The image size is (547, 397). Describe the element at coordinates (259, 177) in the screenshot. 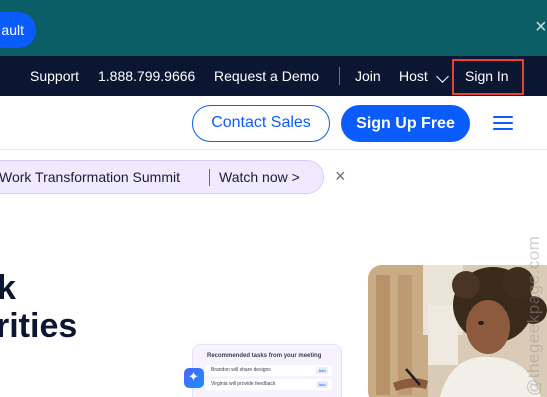

I see `watch-now-link: Watch now >` at that location.